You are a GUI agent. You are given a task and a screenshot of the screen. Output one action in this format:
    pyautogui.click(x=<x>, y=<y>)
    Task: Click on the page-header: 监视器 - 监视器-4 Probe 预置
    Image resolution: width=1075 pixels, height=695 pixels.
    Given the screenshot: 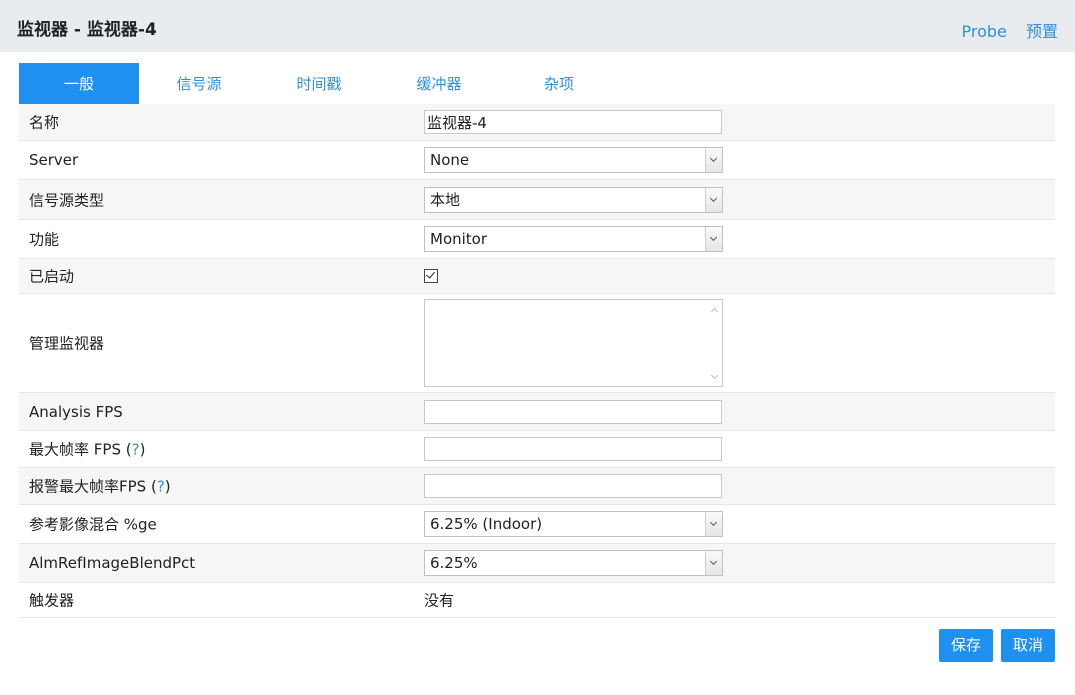 What is the action you would take?
    pyautogui.click(x=537, y=26)
    